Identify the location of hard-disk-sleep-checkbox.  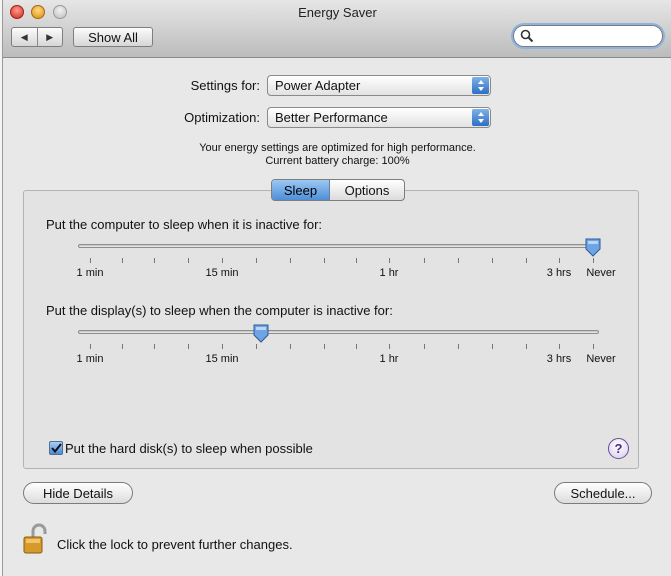
(56, 448).